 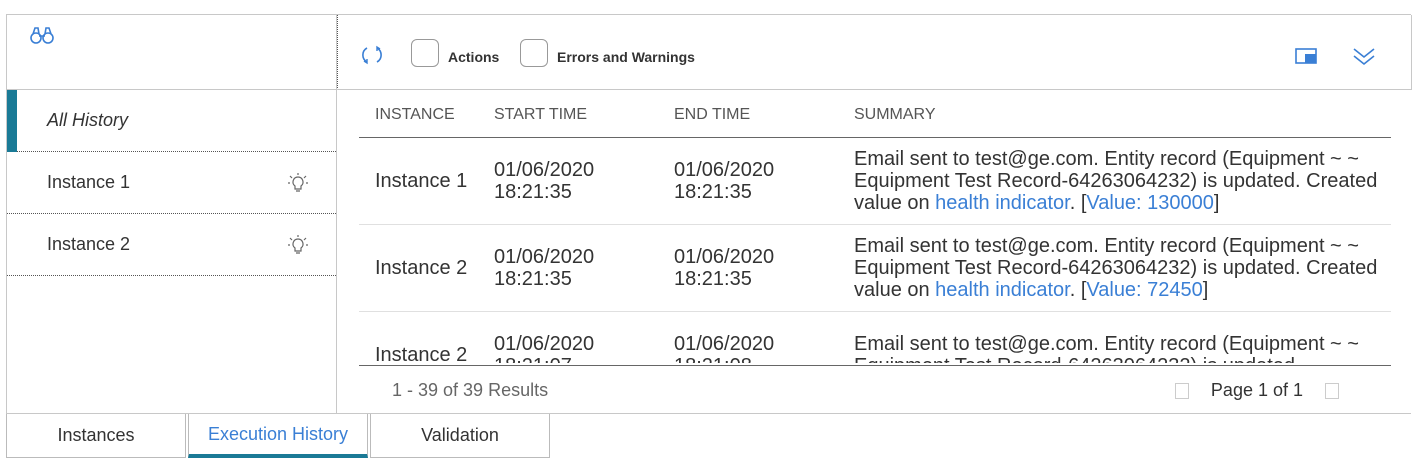 What do you see at coordinates (474, 57) in the screenshot?
I see `actions-checkbox-label: Actions` at bounding box center [474, 57].